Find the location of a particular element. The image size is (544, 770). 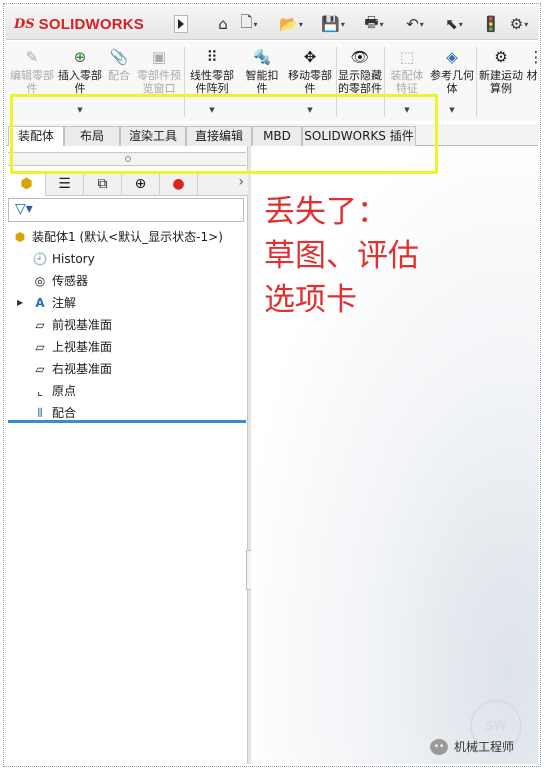

edit-component-icon: ✎ is located at coordinates (32, 56).